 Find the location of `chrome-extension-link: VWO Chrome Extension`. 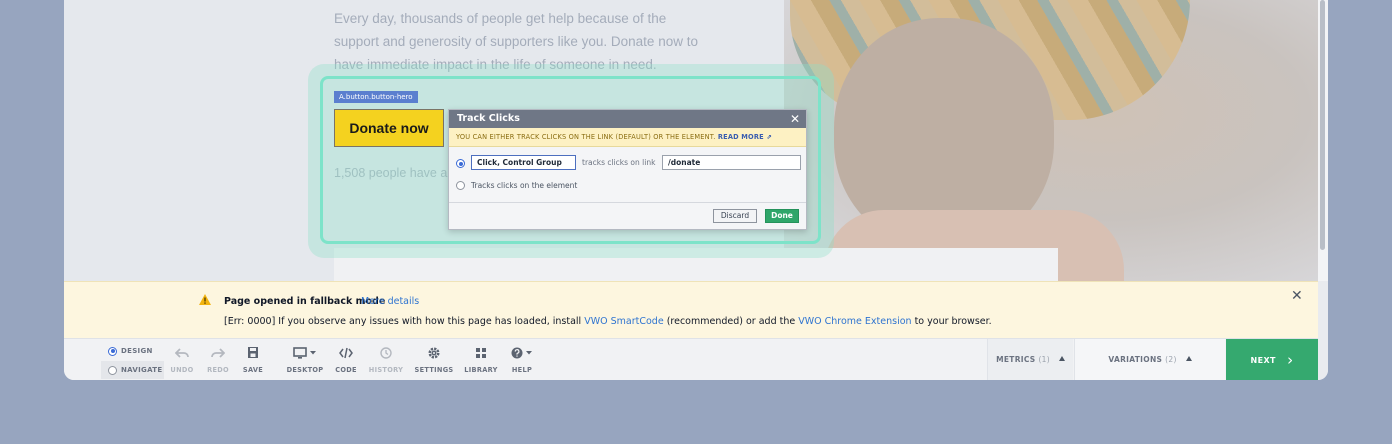

chrome-extension-link: VWO Chrome Extension is located at coordinates (854, 321).